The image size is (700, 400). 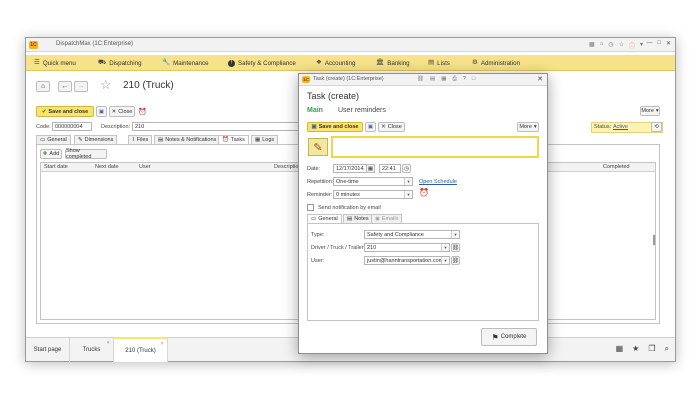 I want to click on save-and-close-button: ✔ Save and close, so click(x=65, y=111).